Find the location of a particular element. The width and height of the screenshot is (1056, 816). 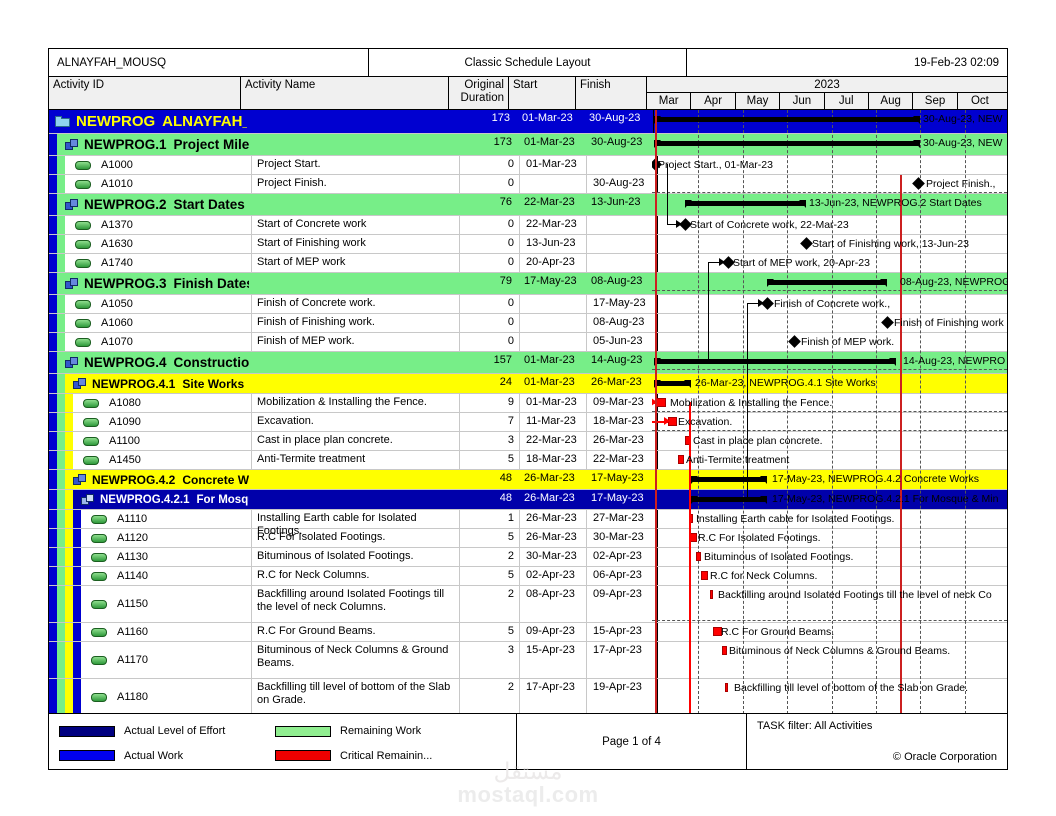

wbs-label-cell: NEWPROG.4.2 Concrete Works is located at coordinates (169, 479).